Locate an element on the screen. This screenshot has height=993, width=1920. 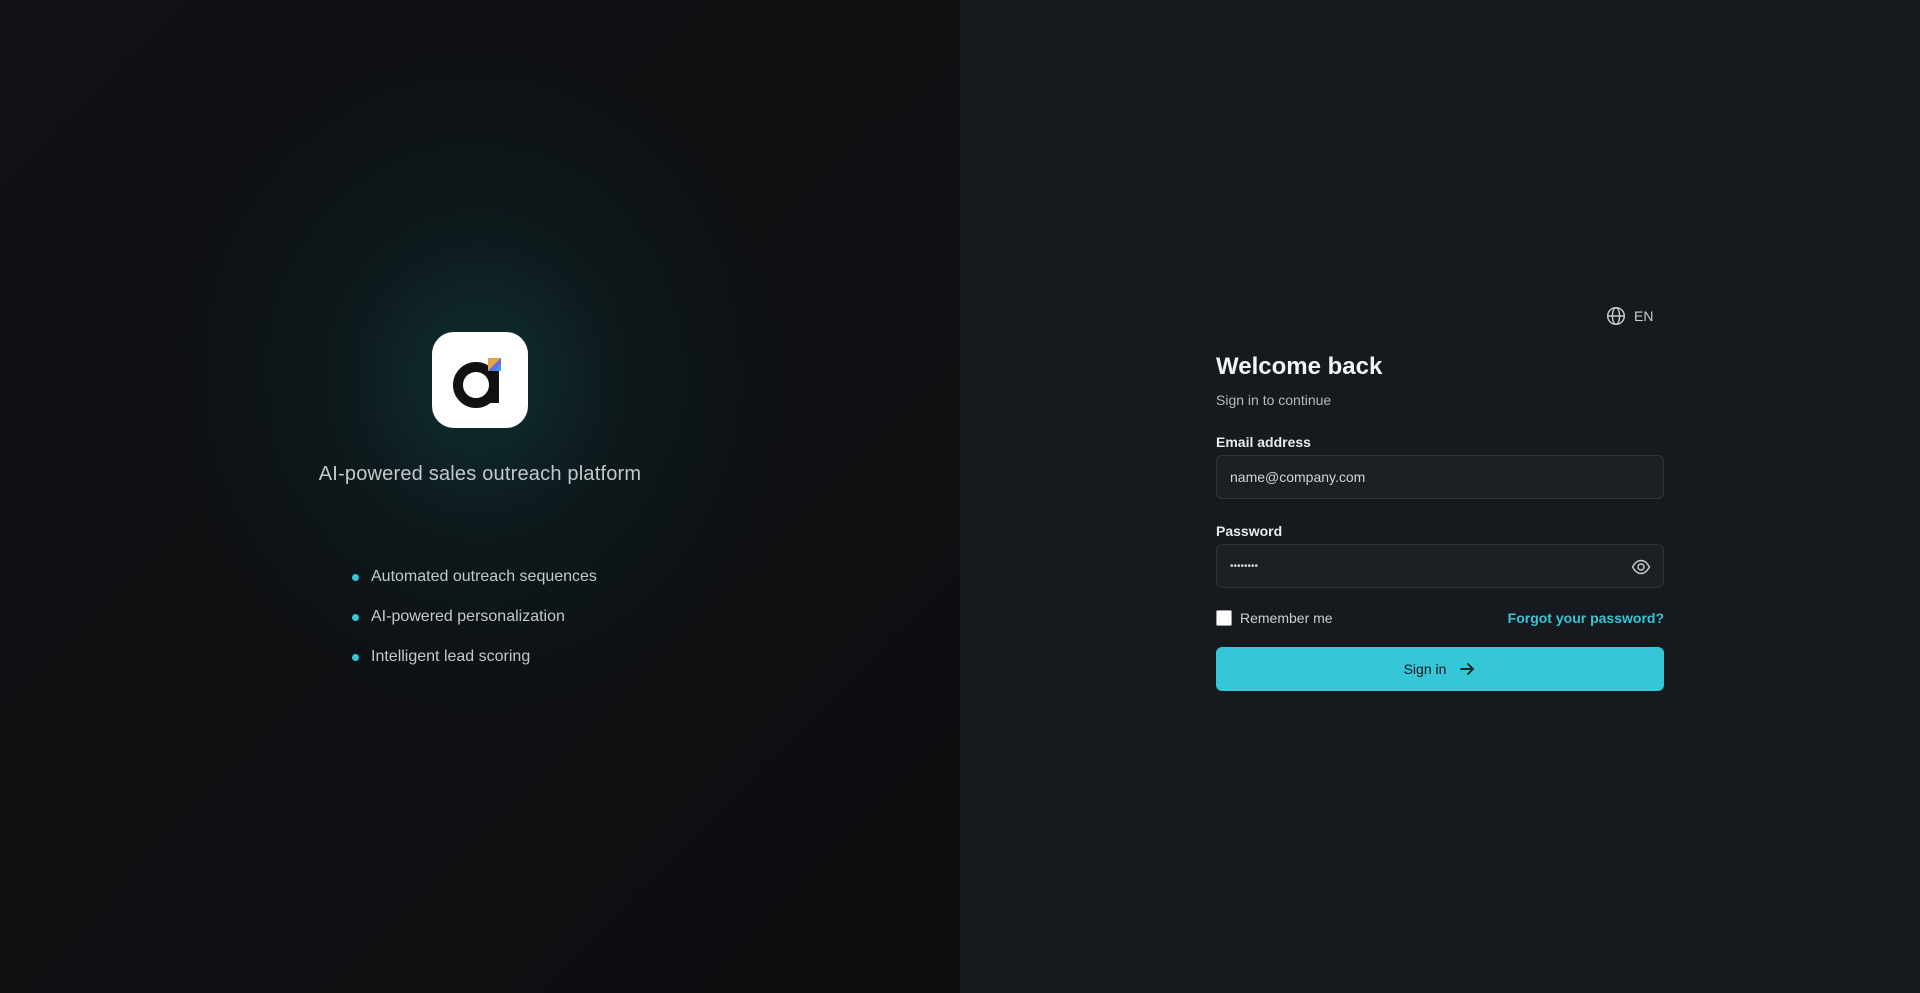
globe-icon is located at coordinates (1616, 316).